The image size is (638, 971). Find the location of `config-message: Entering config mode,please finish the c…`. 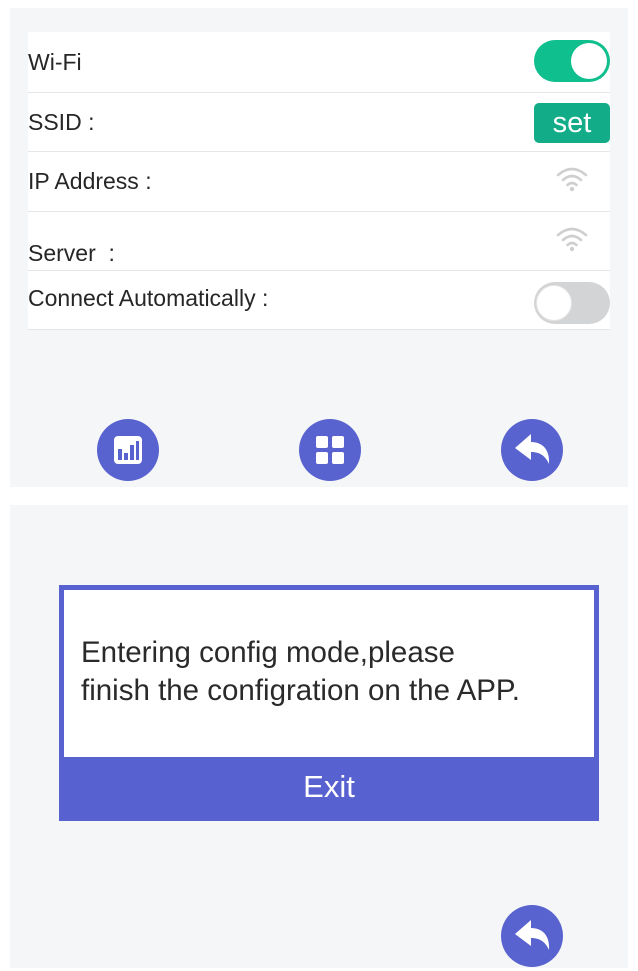

config-message: Entering config mode,please finish the c… is located at coordinates (332, 672).